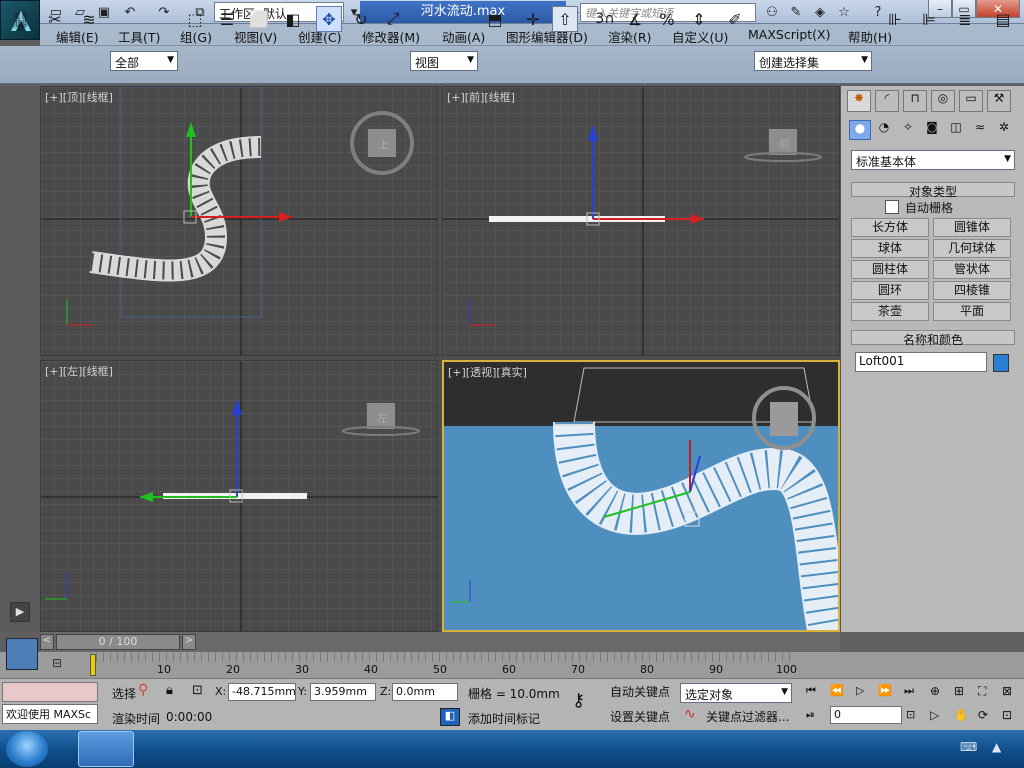 The image size is (1024, 768). Describe the element at coordinates (565, 19) in the screenshot. I see `keyboard-shortcut-override-icon: ⇧` at that location.